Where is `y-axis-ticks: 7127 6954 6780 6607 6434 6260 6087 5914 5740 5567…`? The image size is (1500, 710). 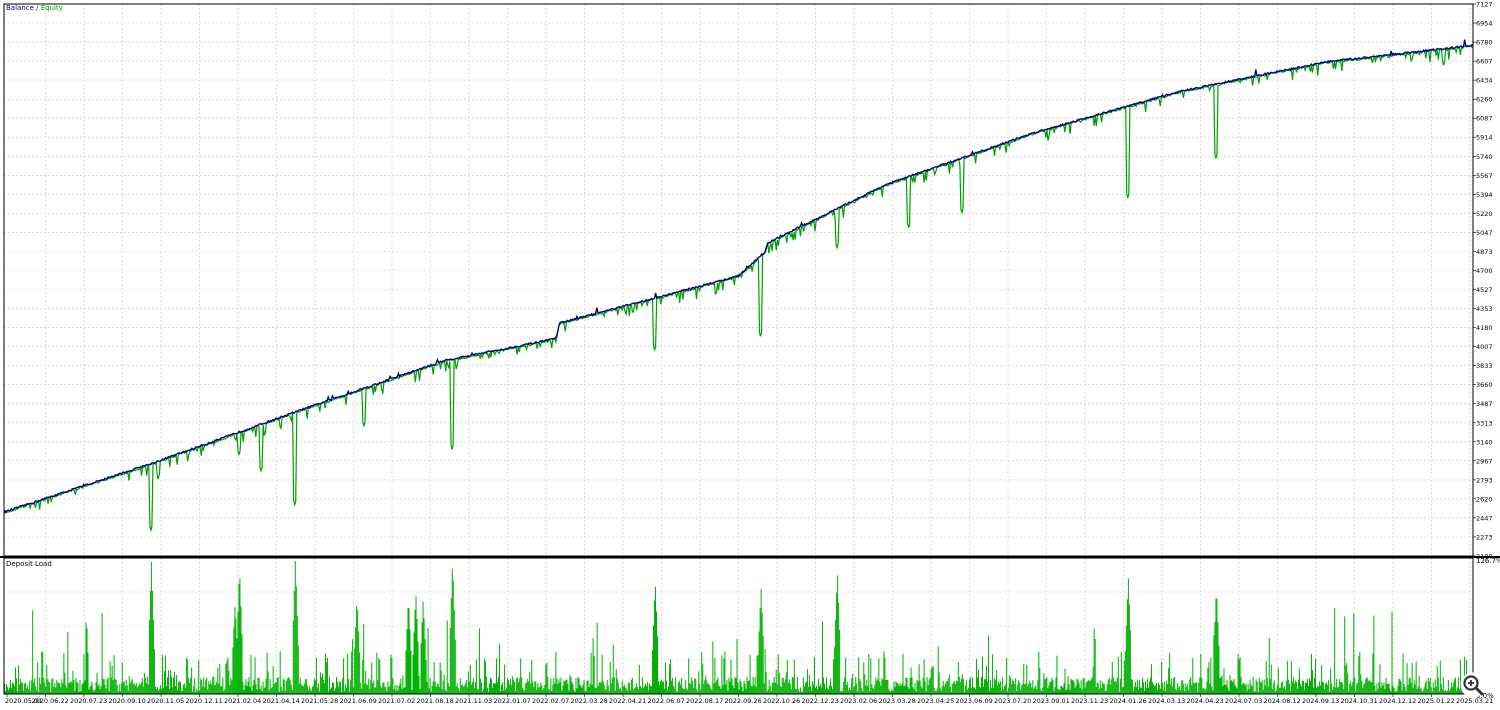 y-axis-ticks: 7127 6954 6780 6607 6434 6260 6087 5914 5740 5567… is located at coordinates (1483, 281).